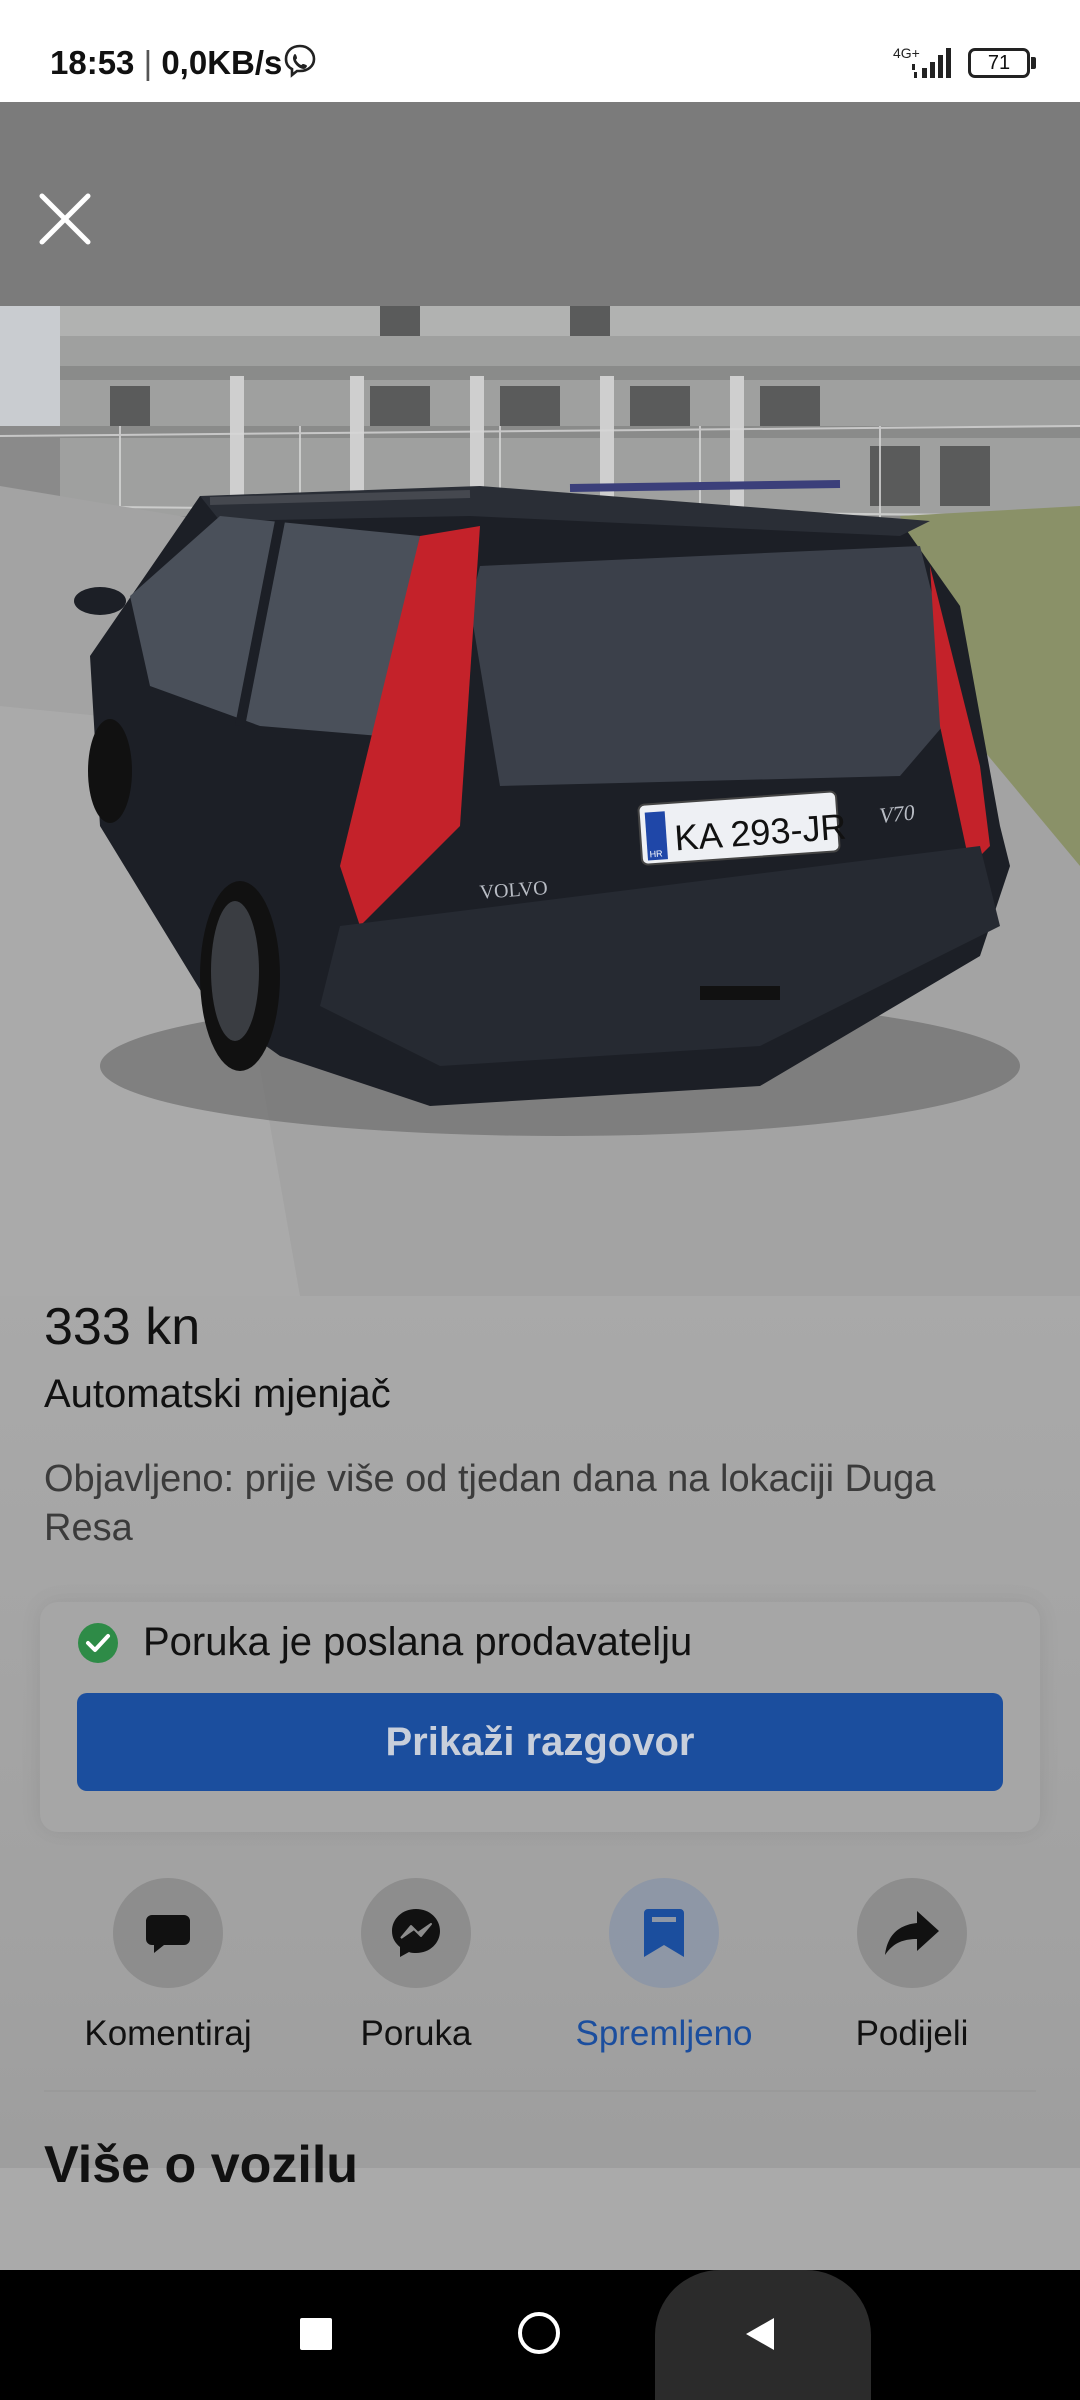 This screenshot has width=1080, height=2400. Describe the element at coordinates (122, 1327) in the screenshot. I see `listing-price: 333 kn` at that location.